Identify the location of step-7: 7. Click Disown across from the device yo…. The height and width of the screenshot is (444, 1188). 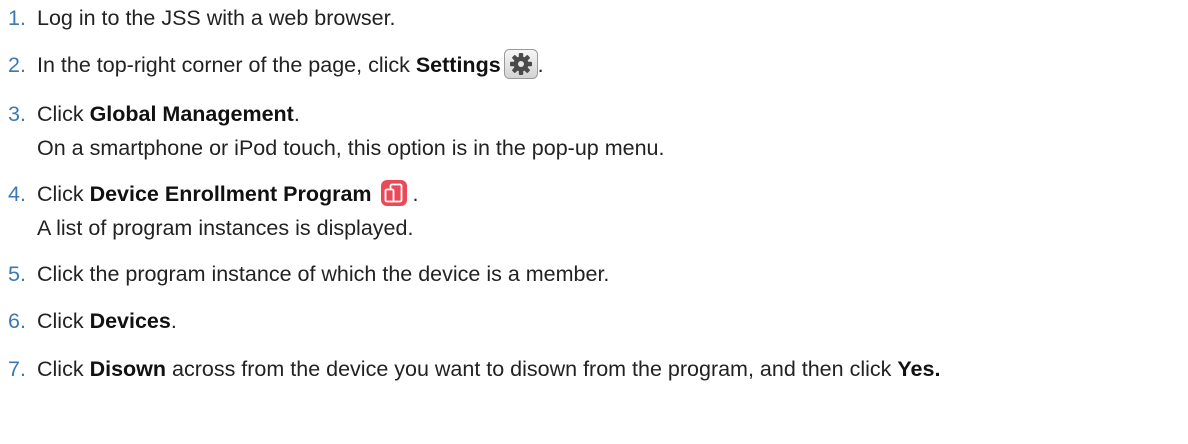
(474, 369).